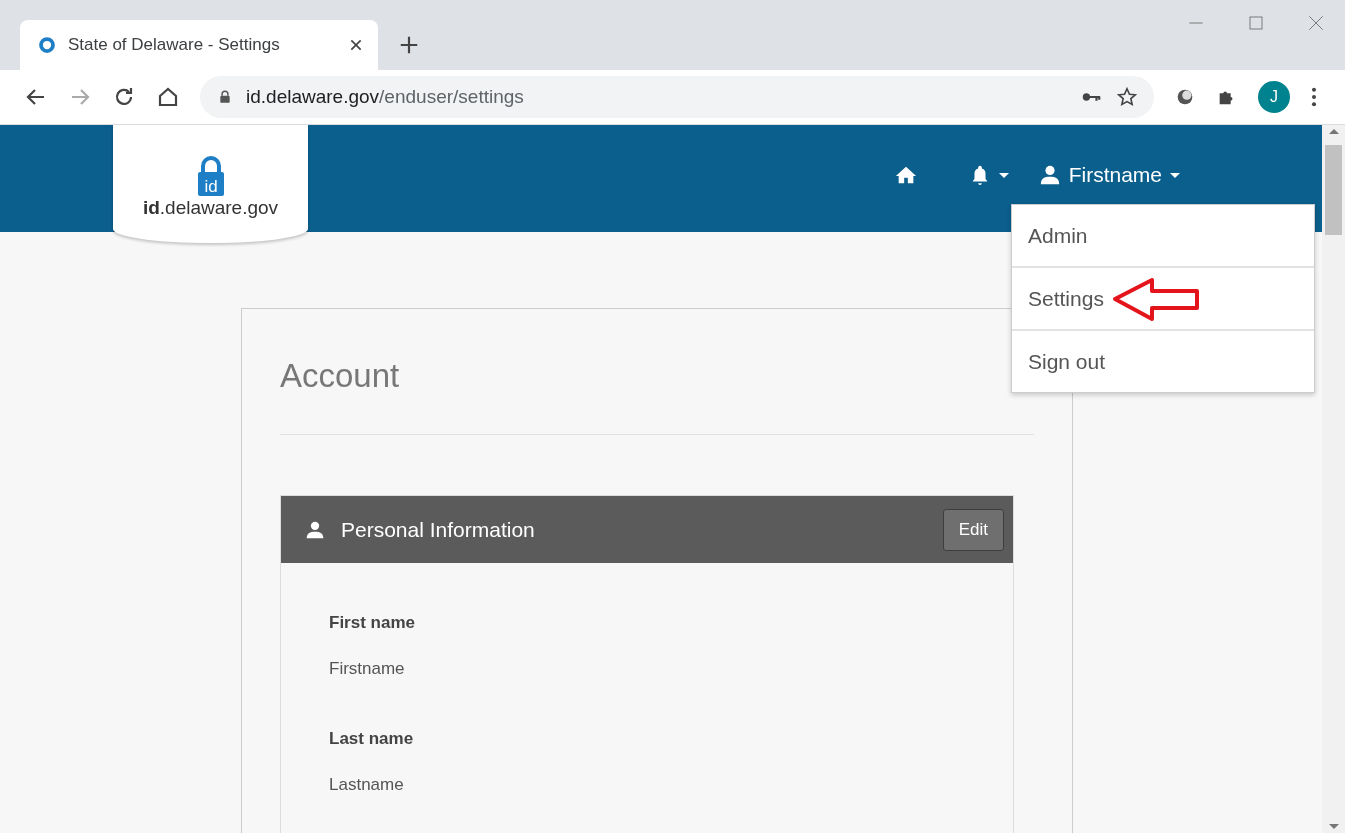  Describe the element at coordinates (372, 623) in the screenshot. I see `field-label: First name` at that location.